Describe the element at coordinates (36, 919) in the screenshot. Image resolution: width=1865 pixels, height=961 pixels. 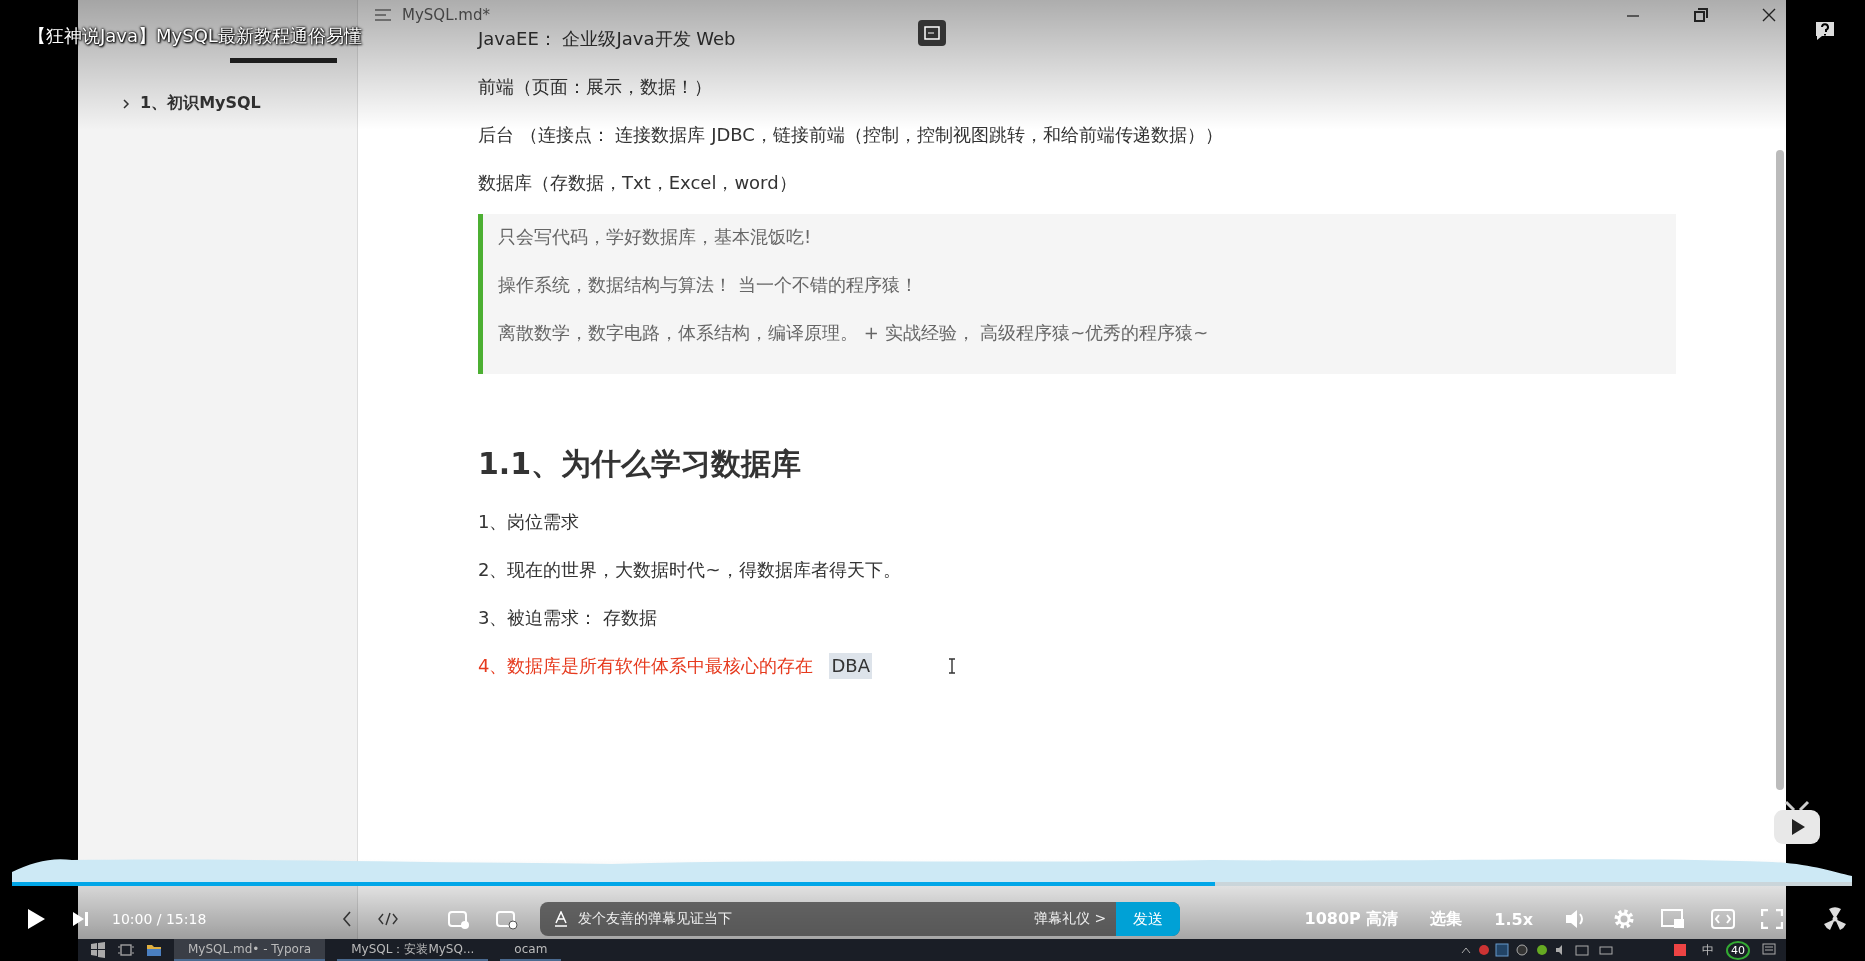
I see `play-icon` at that location.